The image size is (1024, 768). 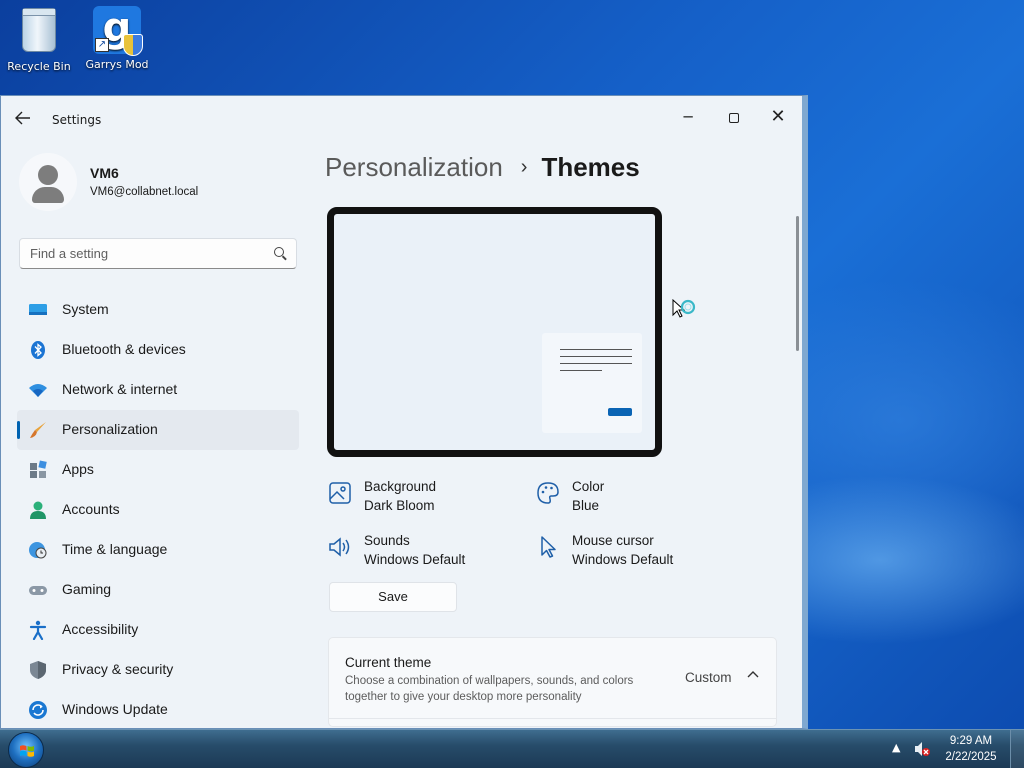 I want to click on bluetooth-icon, so click(x=38, y=350).